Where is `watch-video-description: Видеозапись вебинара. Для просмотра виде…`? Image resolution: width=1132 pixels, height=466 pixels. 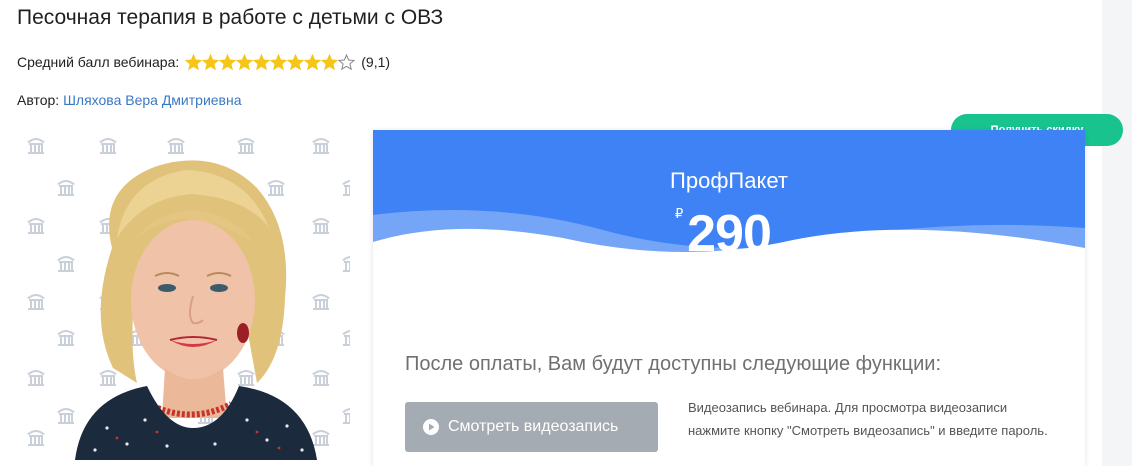 watch-video-description: Видеозапись вебинара. Для просмотра виде… is located at coordinates (868, 419).